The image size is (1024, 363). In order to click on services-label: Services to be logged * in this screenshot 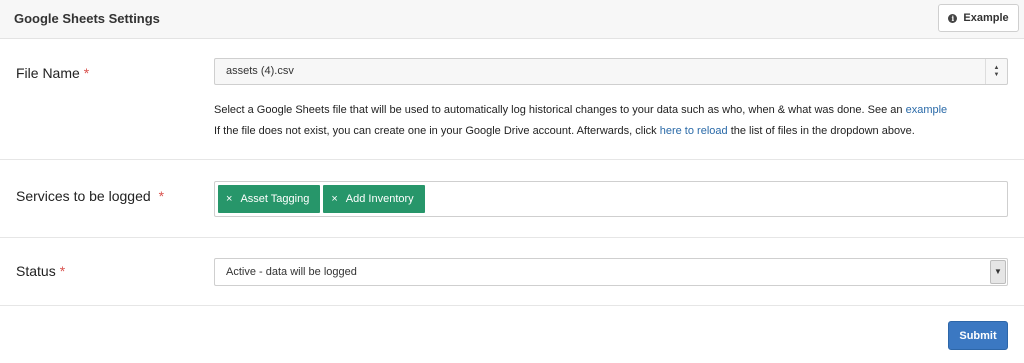, I will do `click(90, 196)`.